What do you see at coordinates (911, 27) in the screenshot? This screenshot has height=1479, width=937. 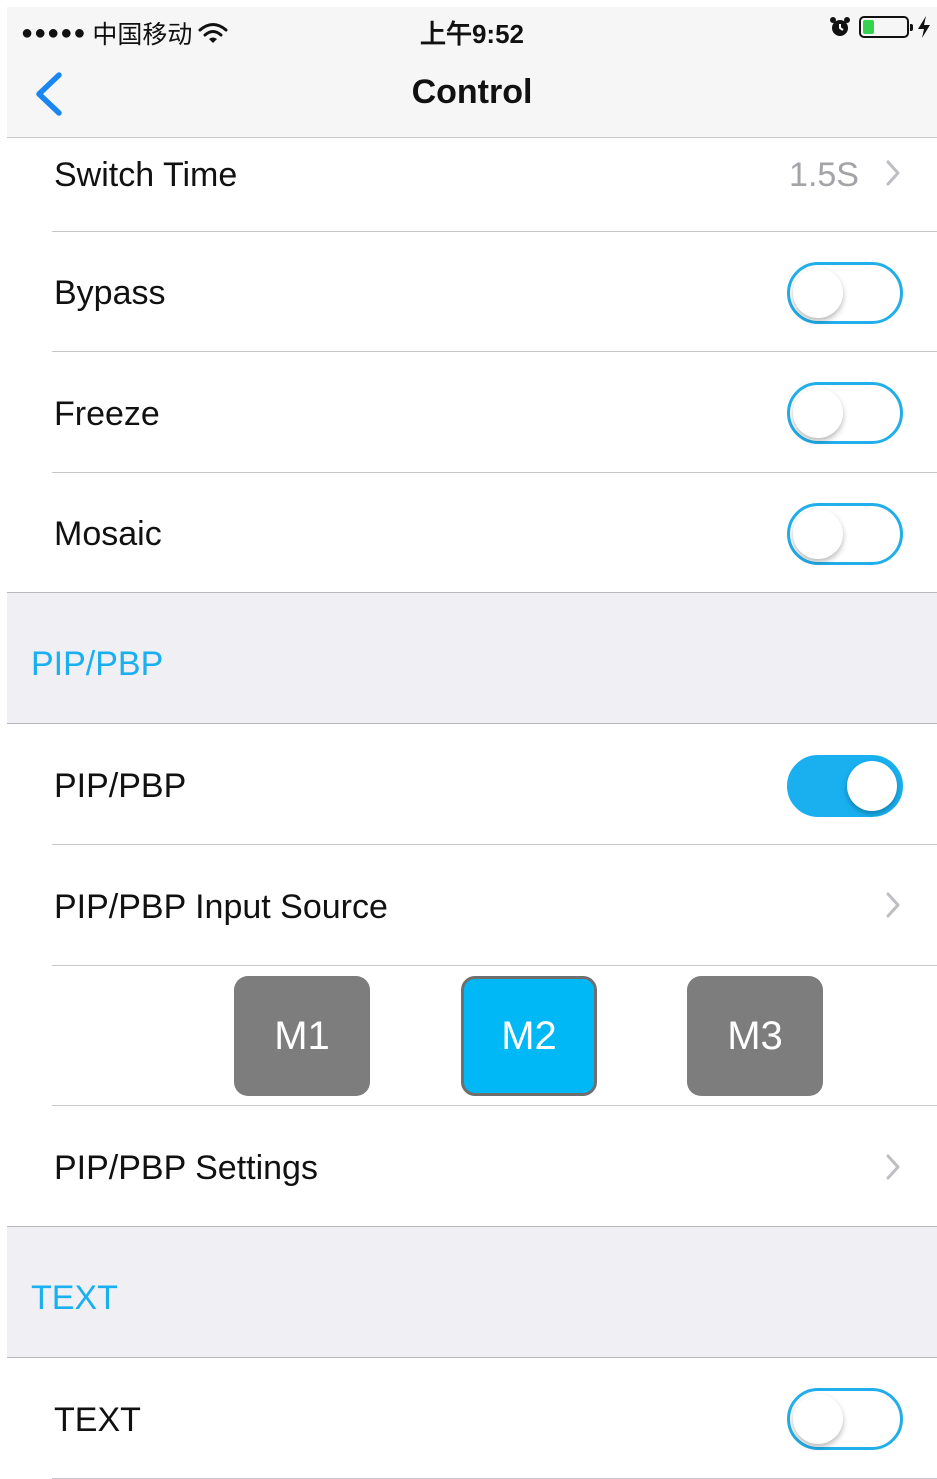 I see `battery-nub` at bounding box center [911, 27].